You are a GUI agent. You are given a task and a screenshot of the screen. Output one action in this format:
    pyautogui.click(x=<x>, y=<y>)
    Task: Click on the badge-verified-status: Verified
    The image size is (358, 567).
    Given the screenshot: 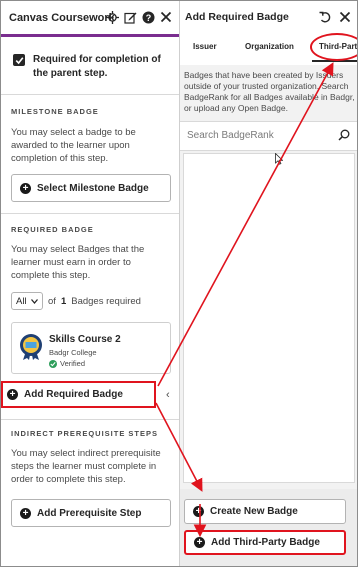 What is the action you would take?
    pyautogui.click(x=67, y=363)
    